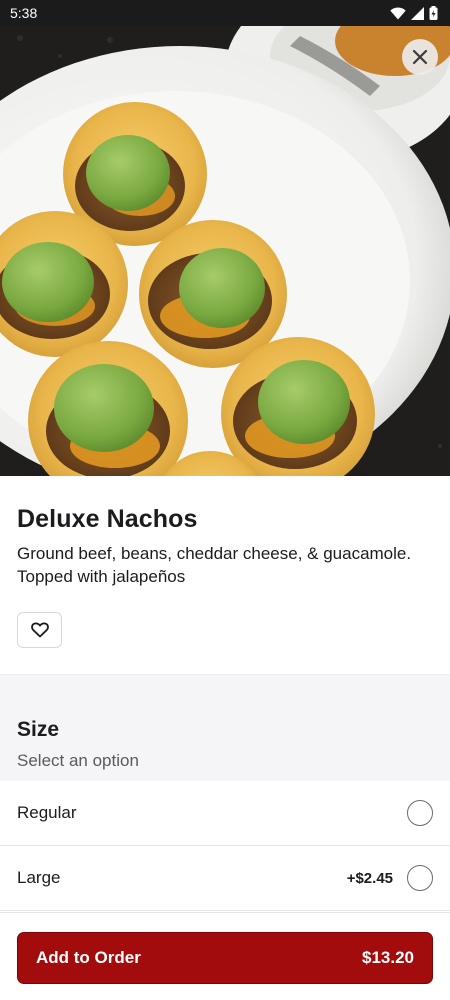  What do you see at coordinates (78, 760) in the screenshot?
I see `section-subtitle: Select an option` at bounding box center [78, 760].